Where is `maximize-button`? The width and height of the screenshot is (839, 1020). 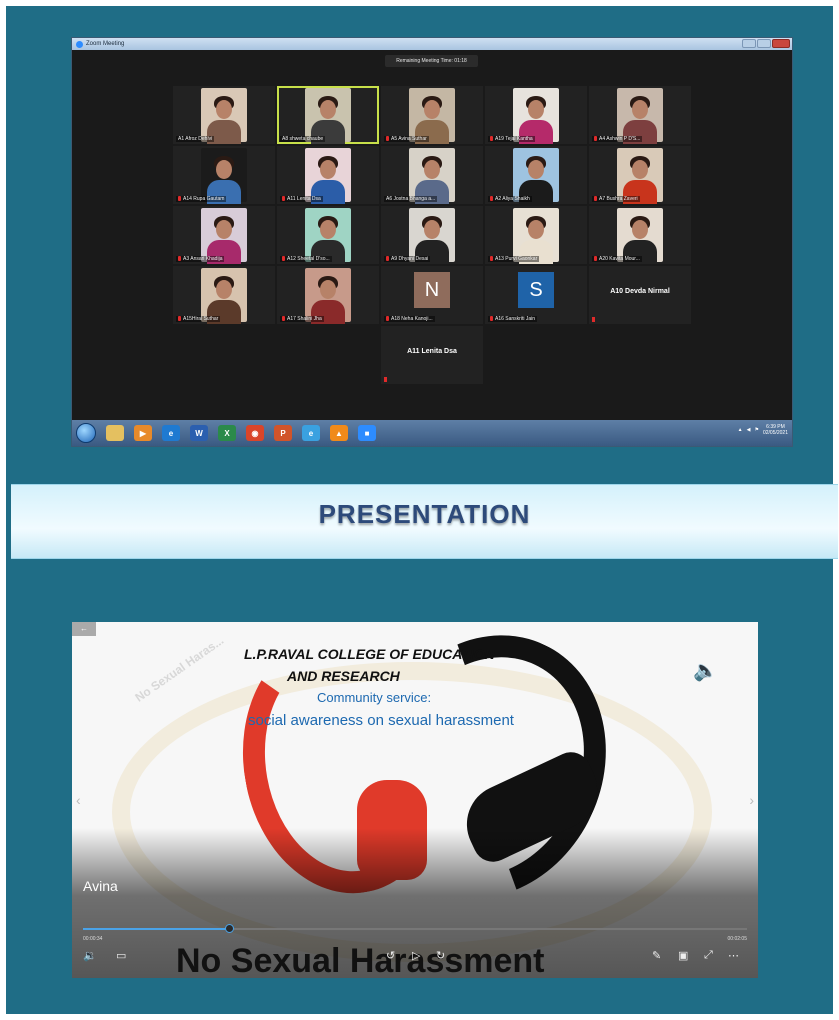
maximize-button is located at coordinates (764, 43).